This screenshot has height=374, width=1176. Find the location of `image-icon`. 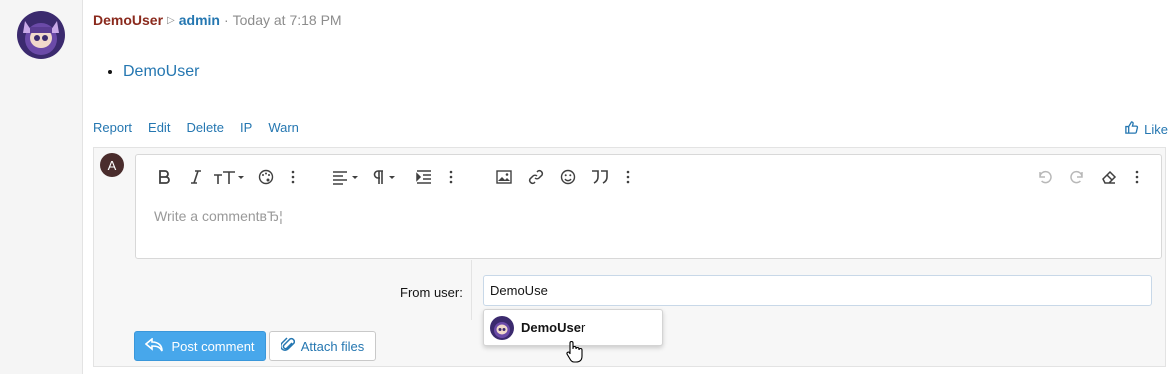

image-icon is located at coordinates (504, 177).